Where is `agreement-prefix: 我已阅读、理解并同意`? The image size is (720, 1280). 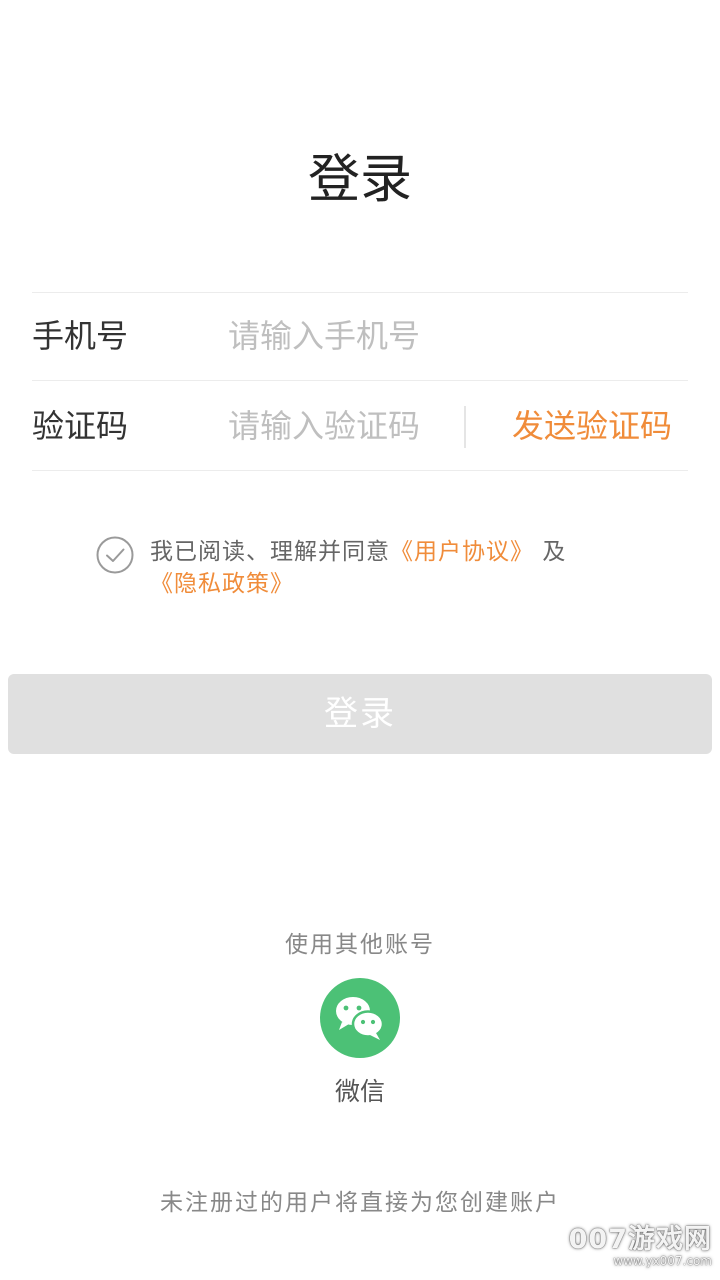
agreement-prefix: 我已阅读、理解并同意 is located at coordinates (270, 552).